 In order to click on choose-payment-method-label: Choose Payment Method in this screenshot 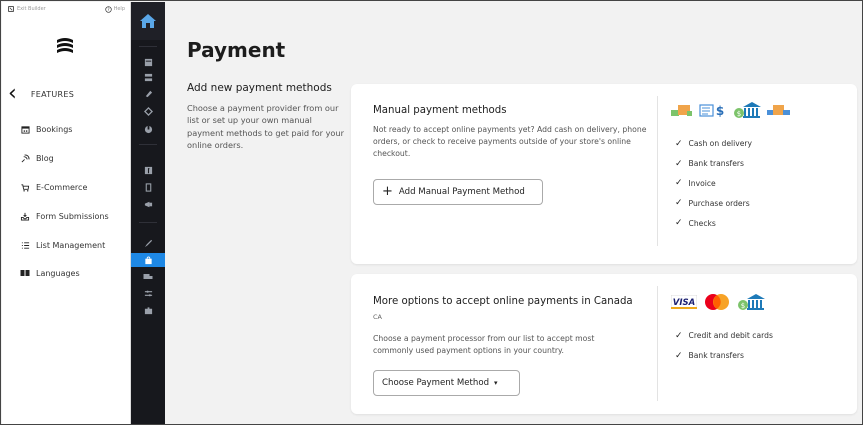, I will do `click(436, 383)`.